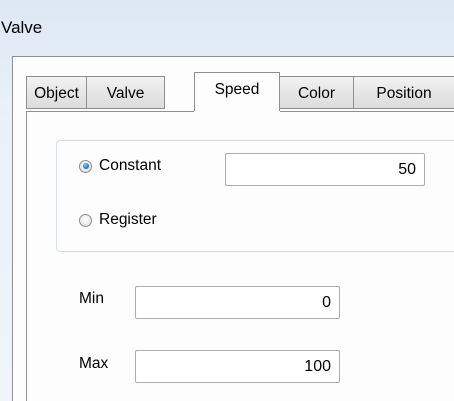 The width and height of the screenshot is (454, 401). What do you see at coordinates (237, 111) in the screenshot?
I see `tab-divider-gap` at bounding box center [237, 111].